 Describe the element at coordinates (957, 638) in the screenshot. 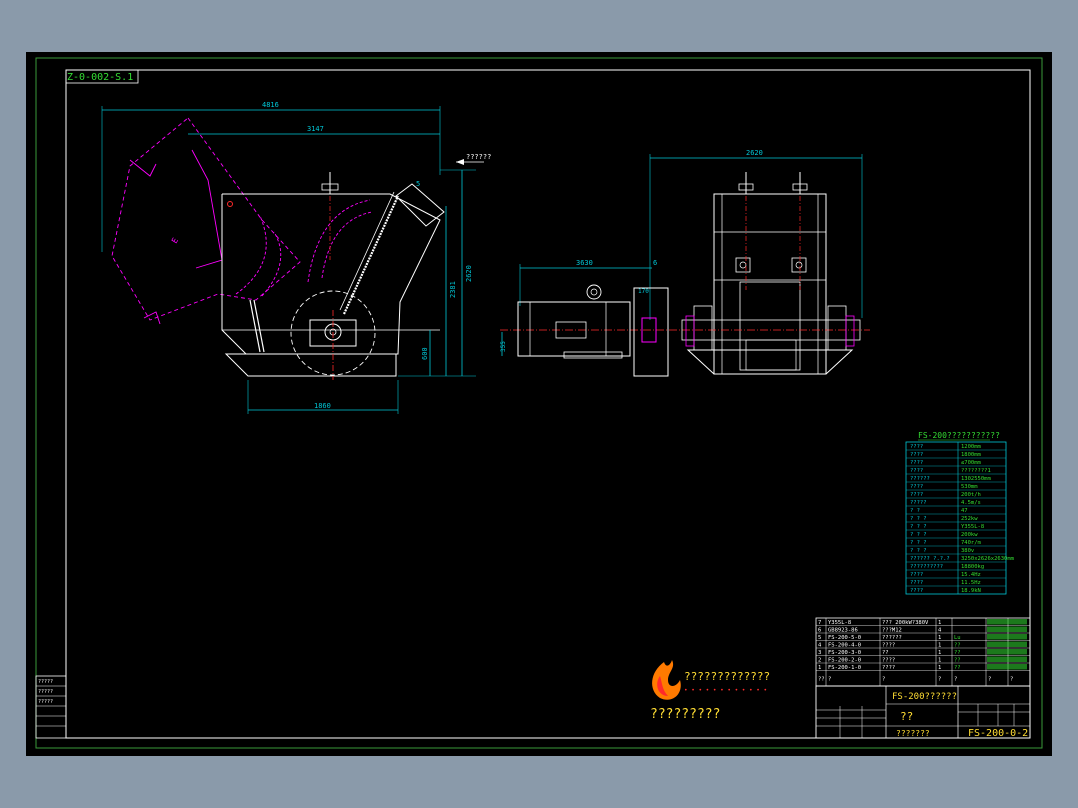

I see `parts-cell-mat: Lu` at that location.